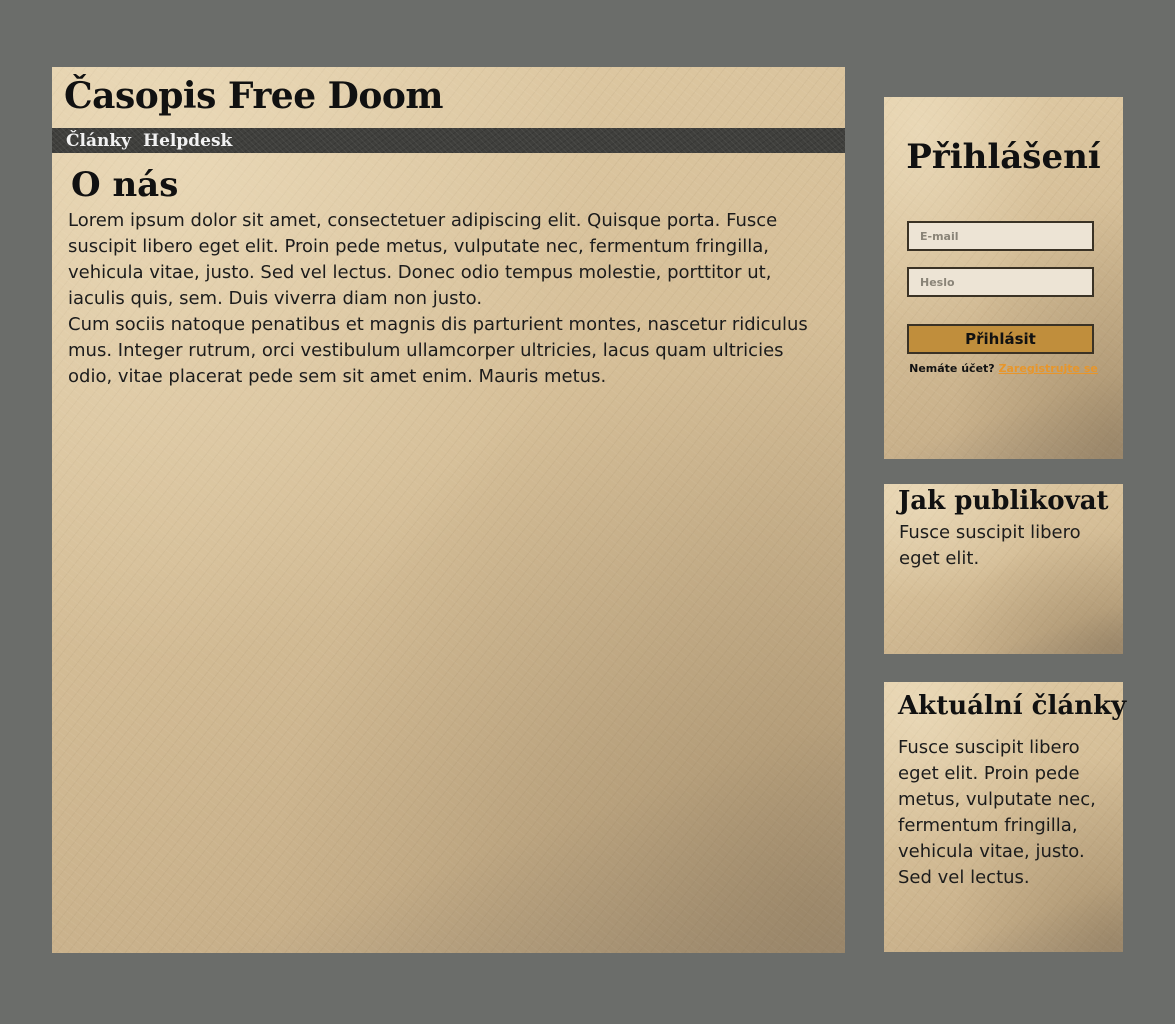 This screenshot has width=1175, height=1024. I want to click on how-to-publish-text: Fusce suscipit libero eget elit., so click(990, 545).